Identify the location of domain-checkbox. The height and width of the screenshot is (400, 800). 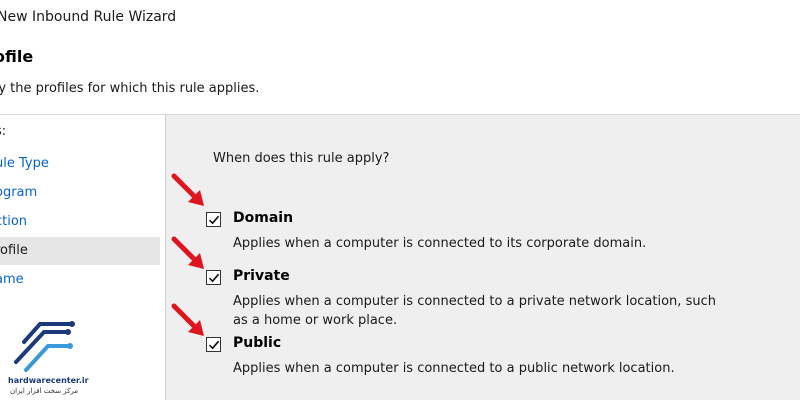
(213, 219).